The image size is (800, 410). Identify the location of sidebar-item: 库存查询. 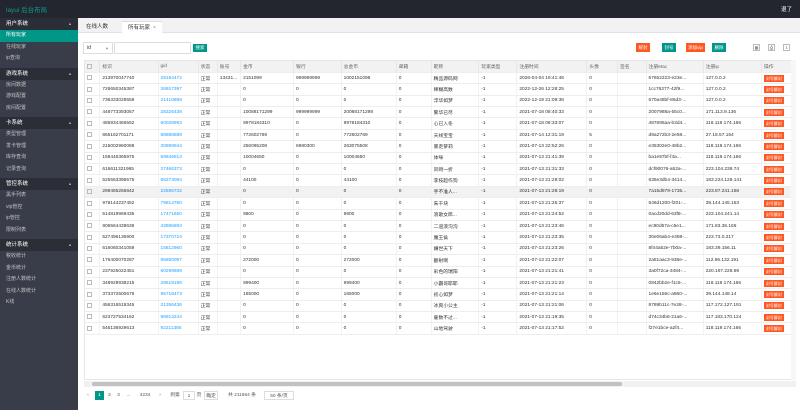
(39, 158).